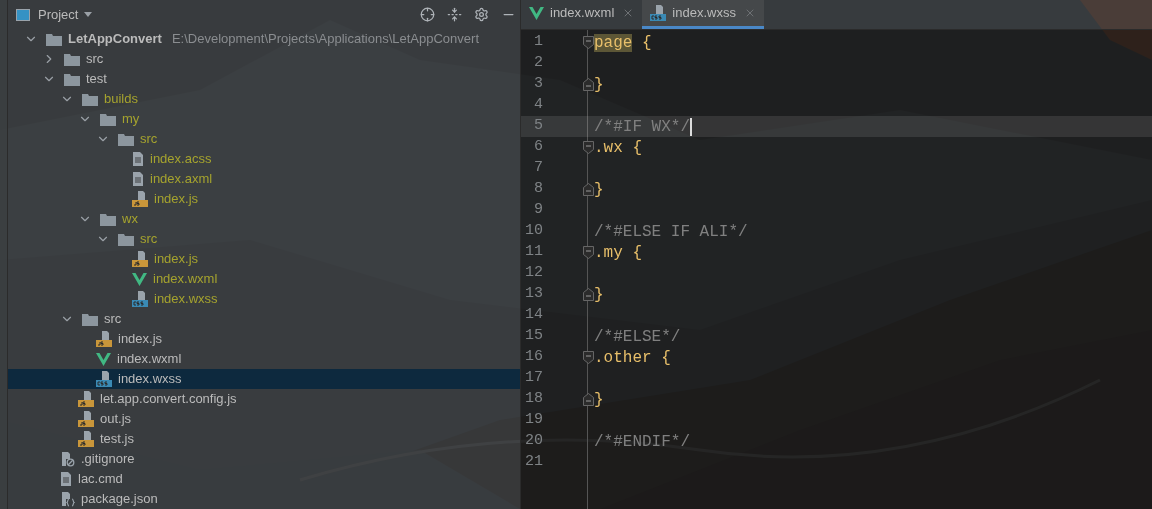  I want to click on editor-tab: index.wxml, so click(582, 14).